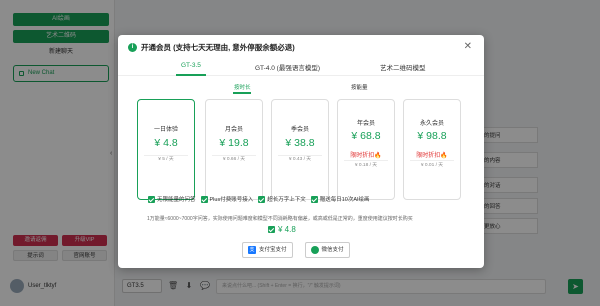 This screenshot has height=306, width=600. I want to click on tab-gt40: GT-4.0 (最强语言模型), so click(287, 67).